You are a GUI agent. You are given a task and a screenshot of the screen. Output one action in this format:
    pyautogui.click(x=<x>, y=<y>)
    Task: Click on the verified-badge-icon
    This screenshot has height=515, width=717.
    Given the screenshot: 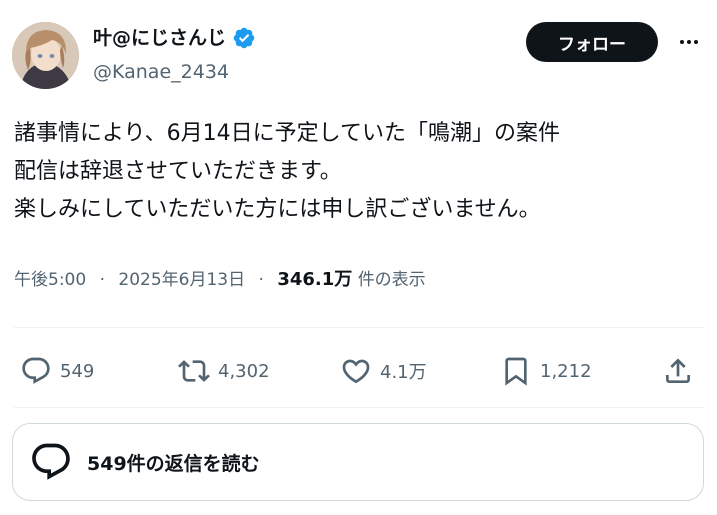 What is the action you would take?
    pyautogui.click(x=244, y=38)
    